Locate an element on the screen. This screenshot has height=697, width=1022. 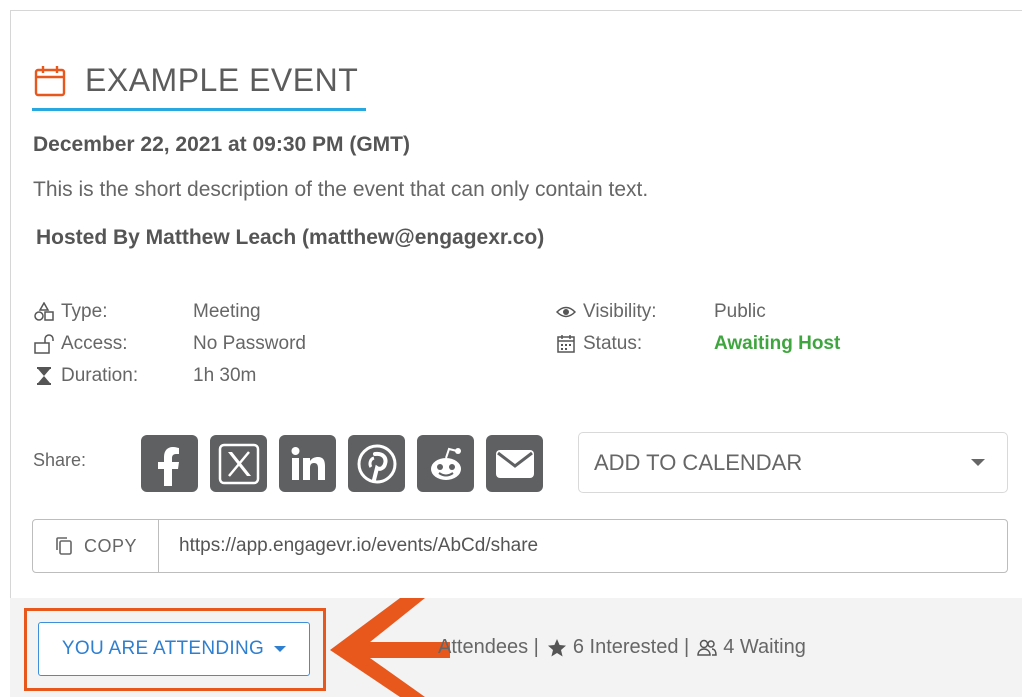
left-arrow-icon is located at coordinates (390, 647).